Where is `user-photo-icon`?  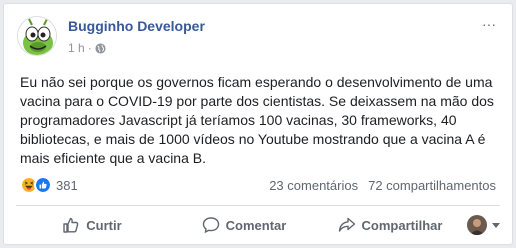 user-photo-icon is located at coordinates (477, 225).